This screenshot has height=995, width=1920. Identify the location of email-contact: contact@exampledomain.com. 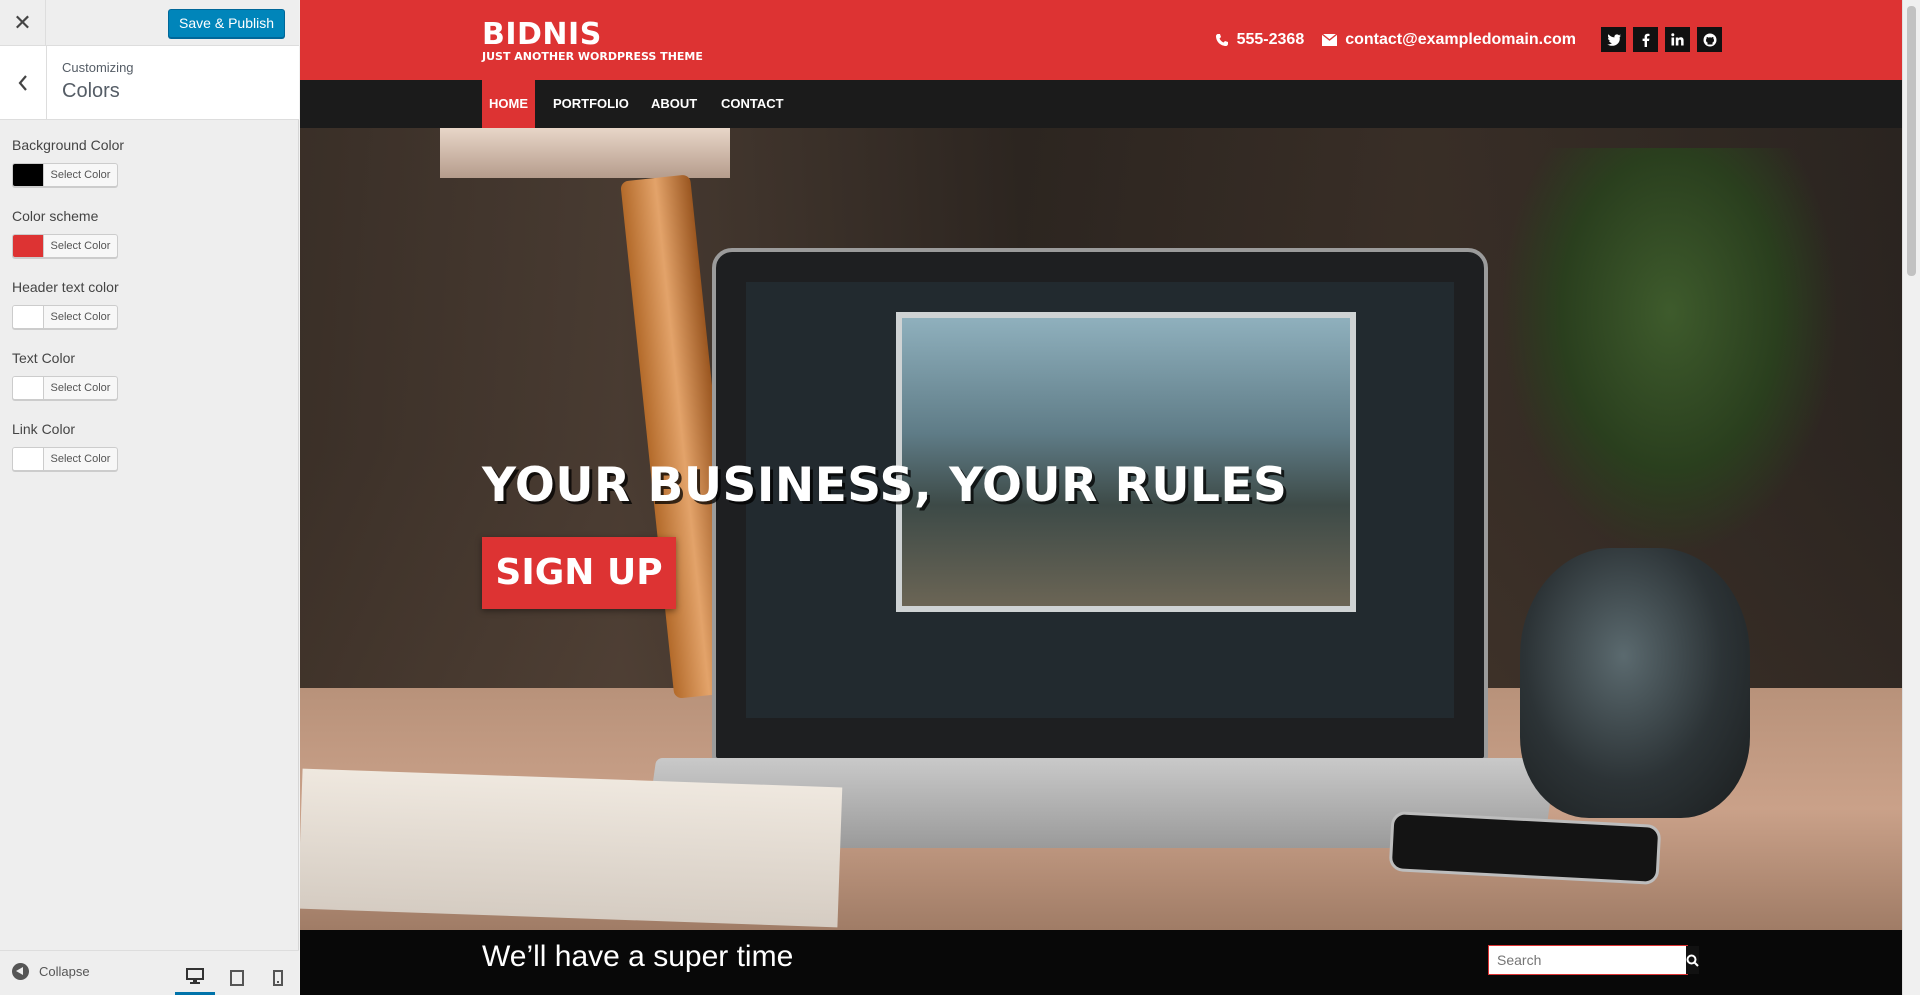
(1449, 40).